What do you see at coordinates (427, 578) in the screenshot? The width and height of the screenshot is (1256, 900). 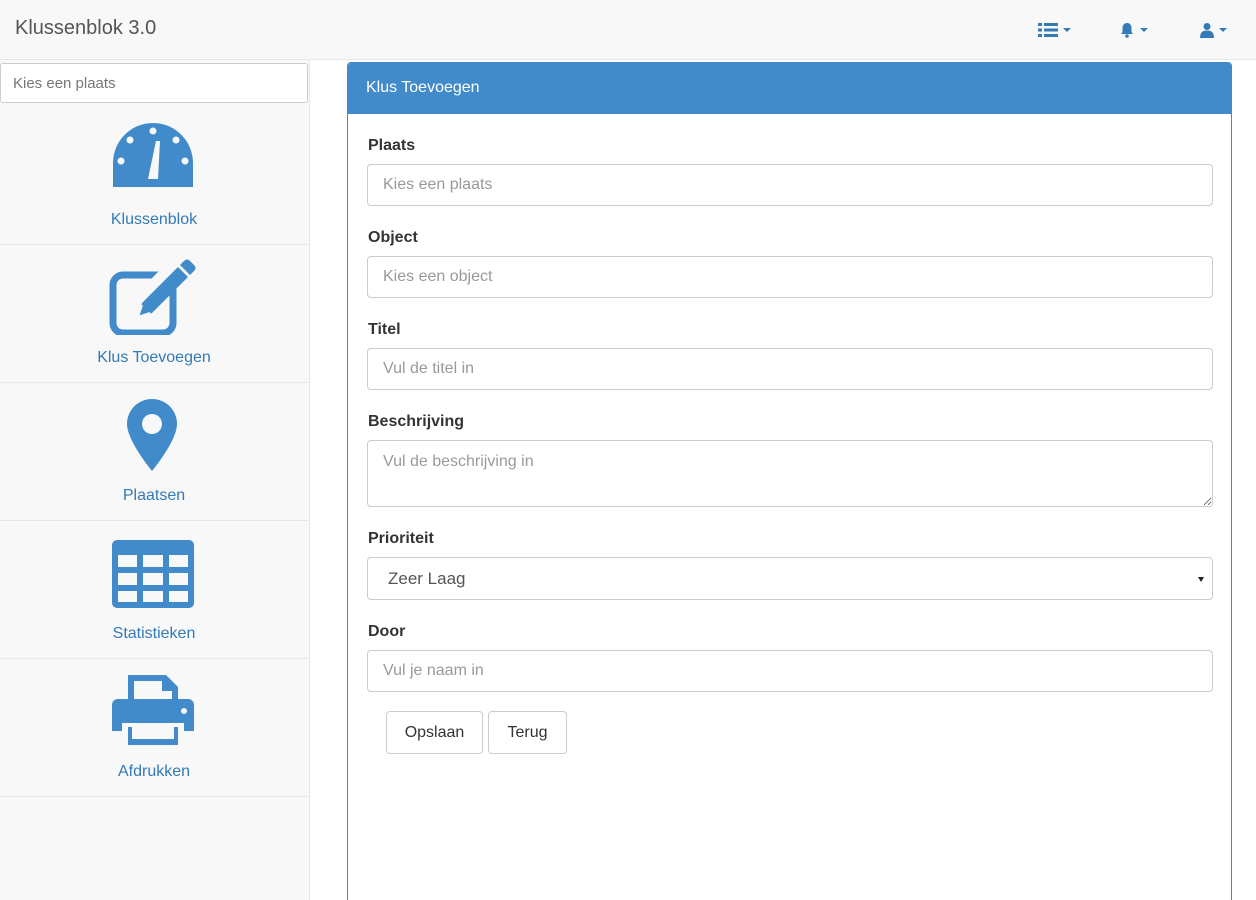 I see `prioriteit-selected-value: Zeer Laag` at bounding box center [427, 578].